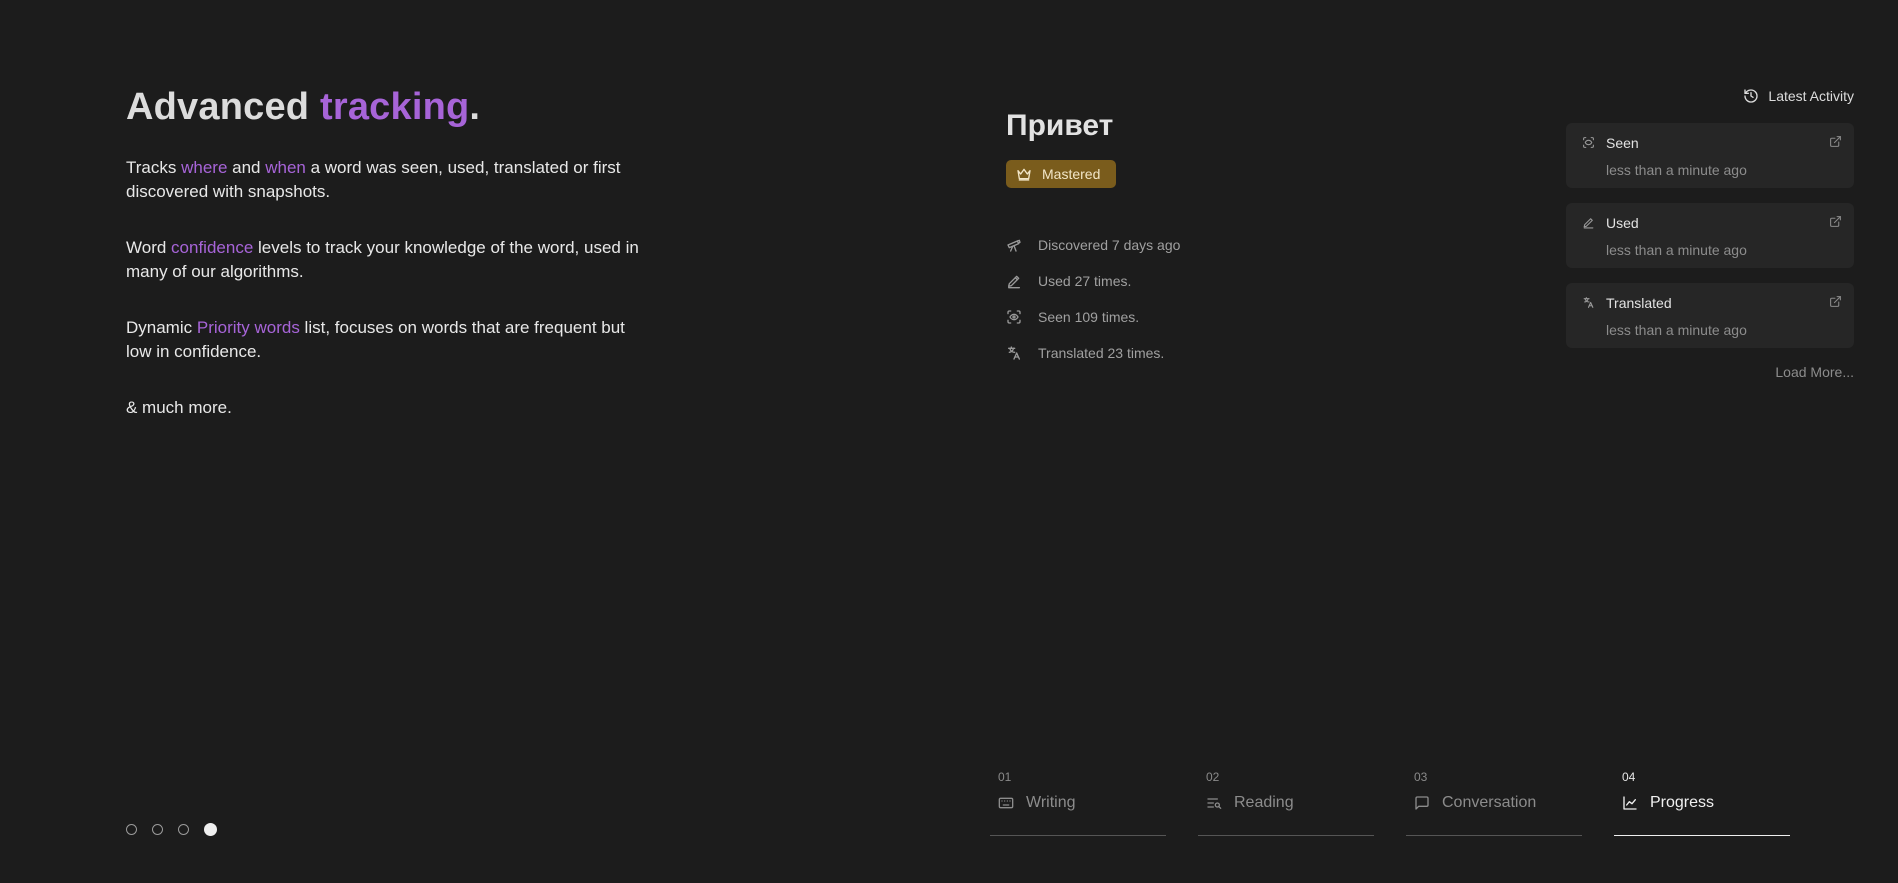 Image resolution: width=1898 pixels, height=883 pixels. What do you see at coordinates (1101, 353) in the screenshot?
I see `stat-text: Translated 23 times.` at bounding box center [1101, 353].